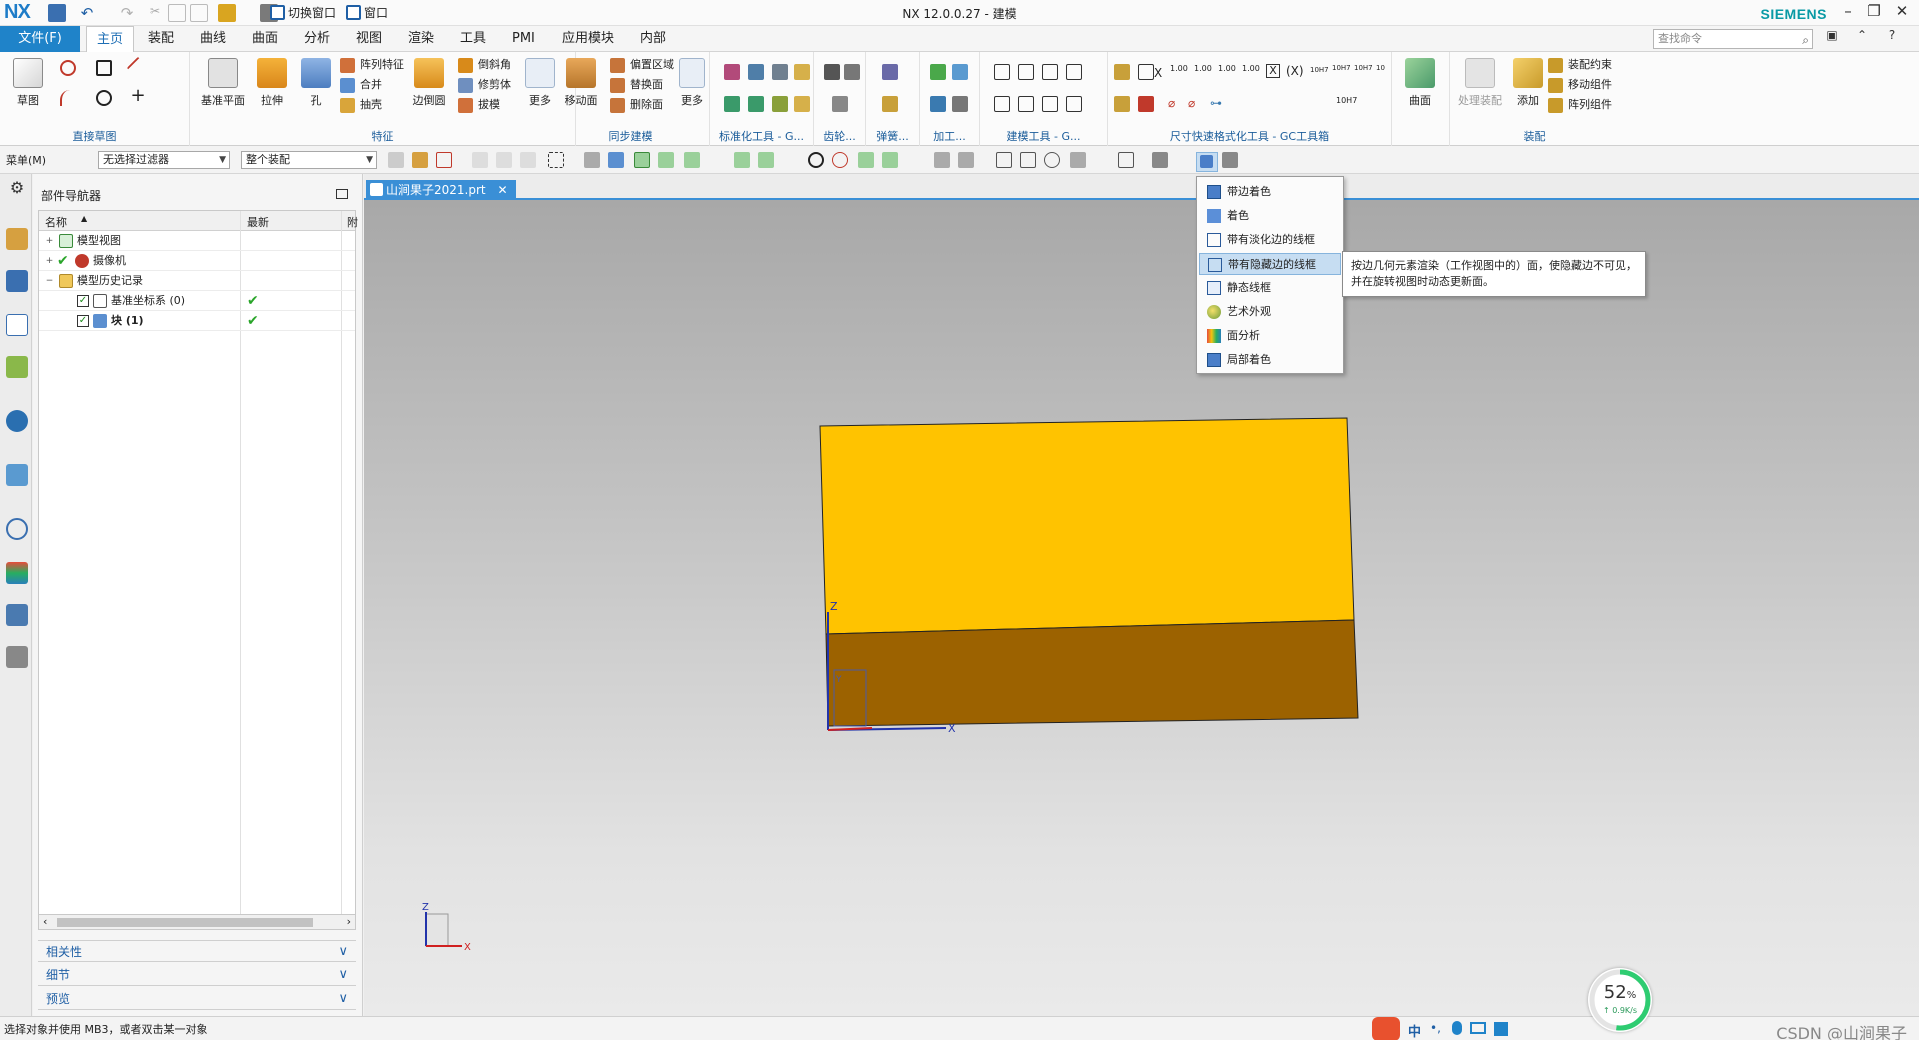 The width and height of the screenshot is (1919, 1040). Describe the element at coordinates (484, 65) in the screenshot. I see `chamfer-button: 倒斜角` at that location.